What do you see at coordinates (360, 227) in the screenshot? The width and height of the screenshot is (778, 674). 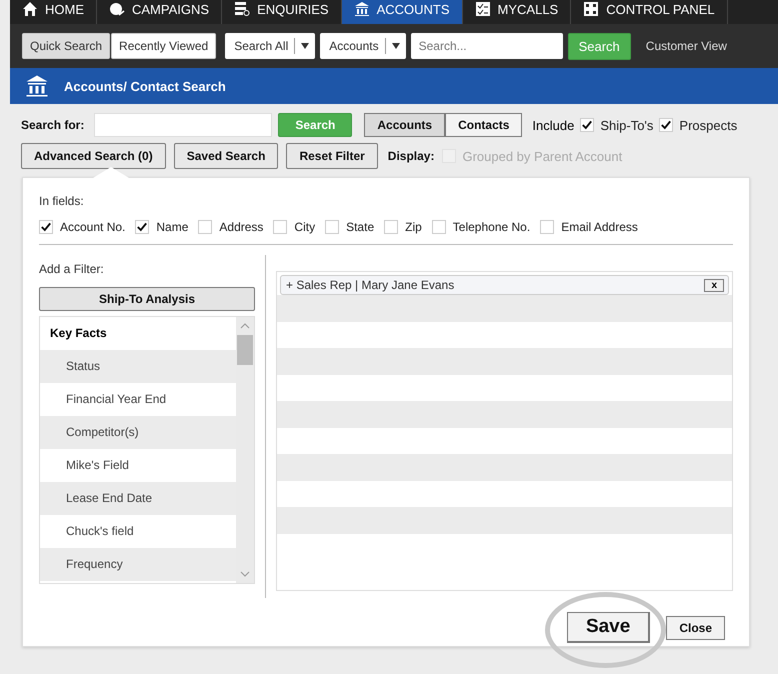 I see `checkbox-label: State` at bounding box center [360, 227].